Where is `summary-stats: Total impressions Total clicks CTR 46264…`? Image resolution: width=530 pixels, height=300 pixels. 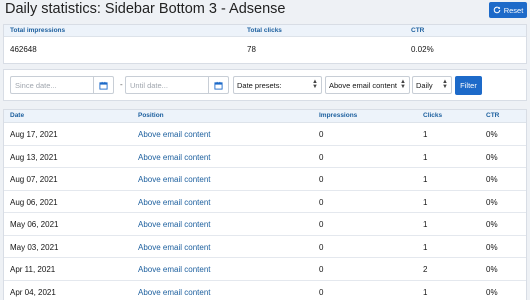
summary-stats: Total impressions Total clicks CTR 46264… is located at coordinates (265, 44).